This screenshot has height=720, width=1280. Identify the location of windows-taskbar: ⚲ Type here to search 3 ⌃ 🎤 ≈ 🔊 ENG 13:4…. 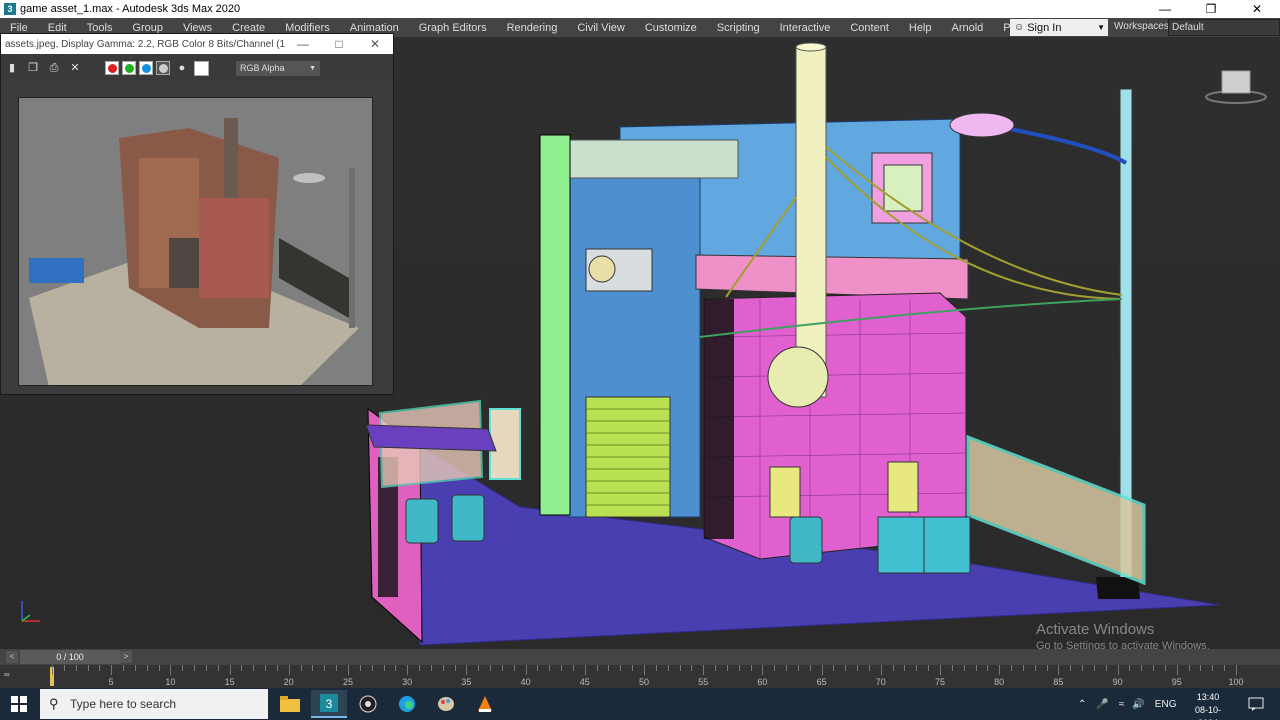
(640, 704).